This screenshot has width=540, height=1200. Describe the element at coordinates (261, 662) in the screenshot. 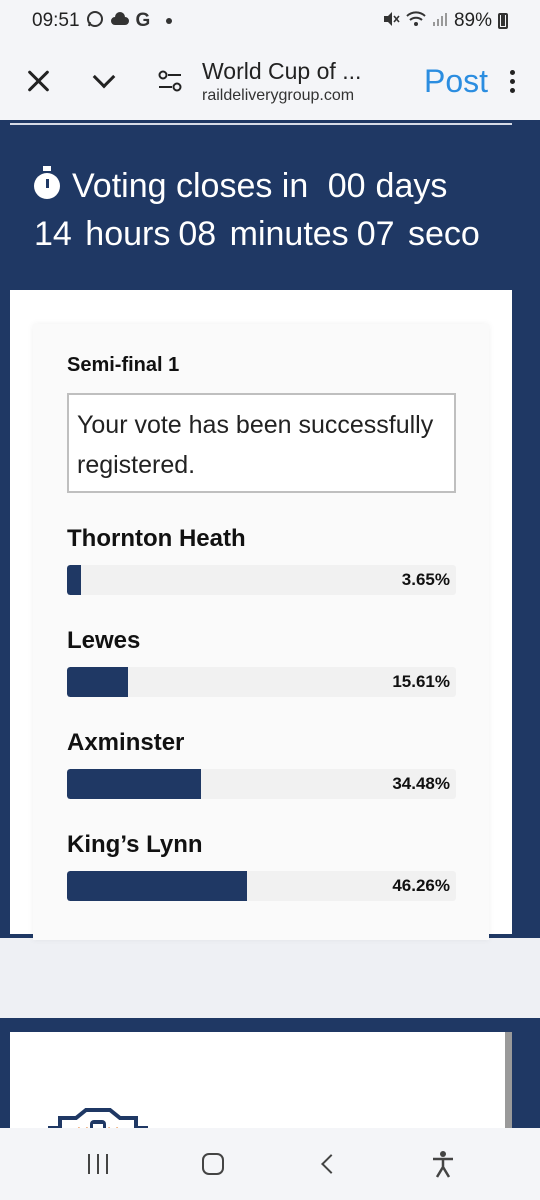

I see `poll-option: Lewes 15.61%` at that location.